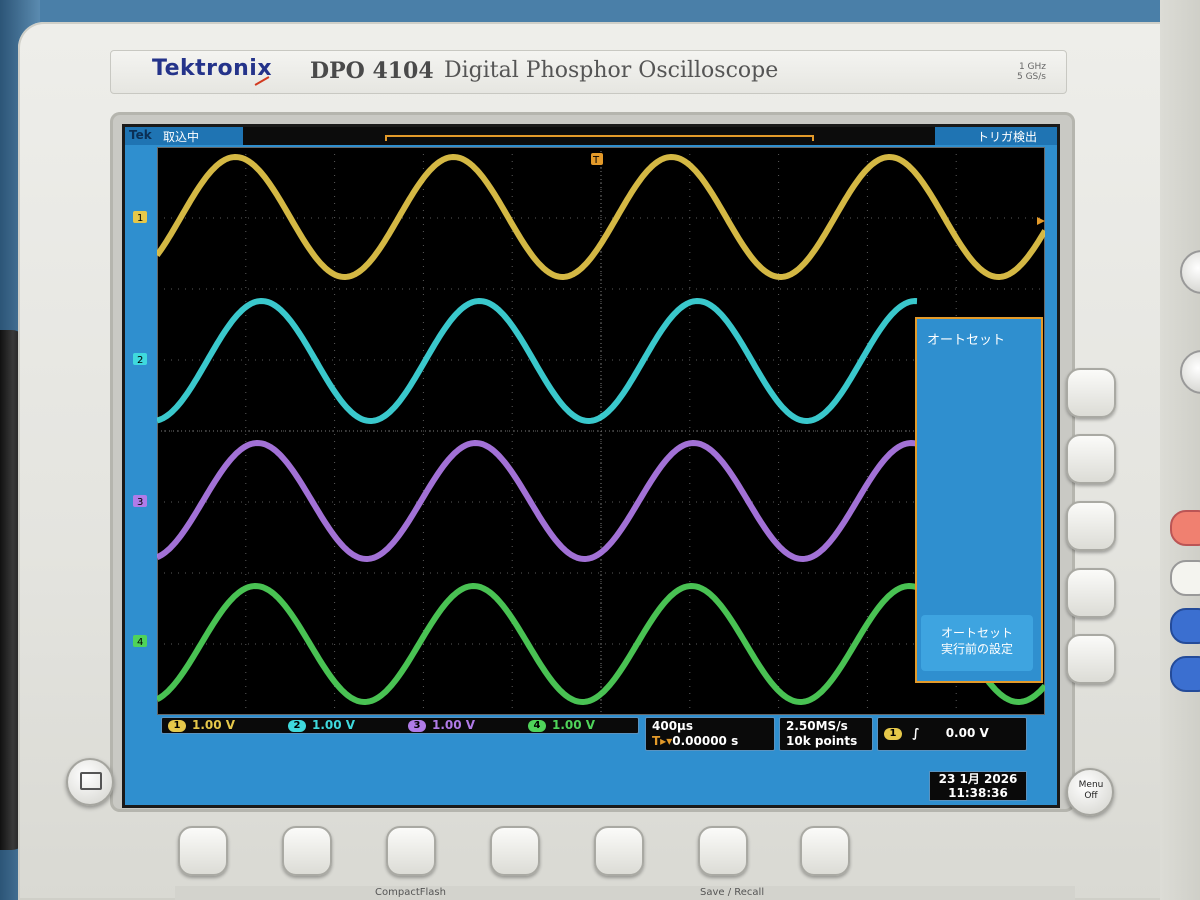  What do you see at coordinates (1185, 626) in the screenshot?
I see `bus-b1-button` at bounding box center [1185, 626].